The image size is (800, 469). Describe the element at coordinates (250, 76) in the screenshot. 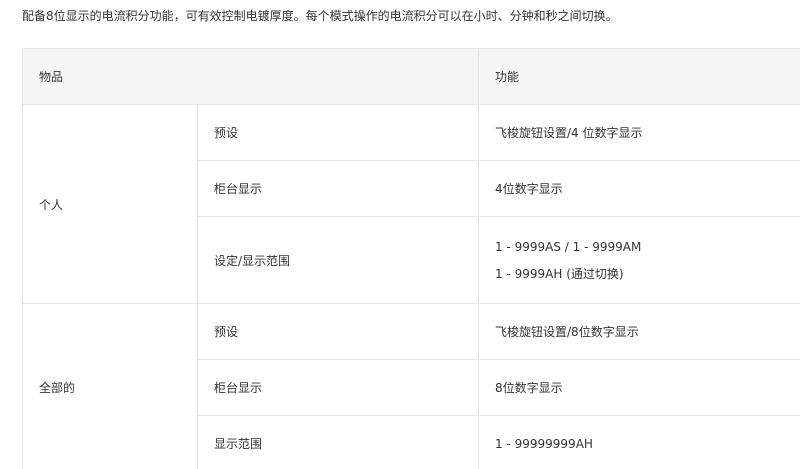

I see `header-item: 物品` at that location.